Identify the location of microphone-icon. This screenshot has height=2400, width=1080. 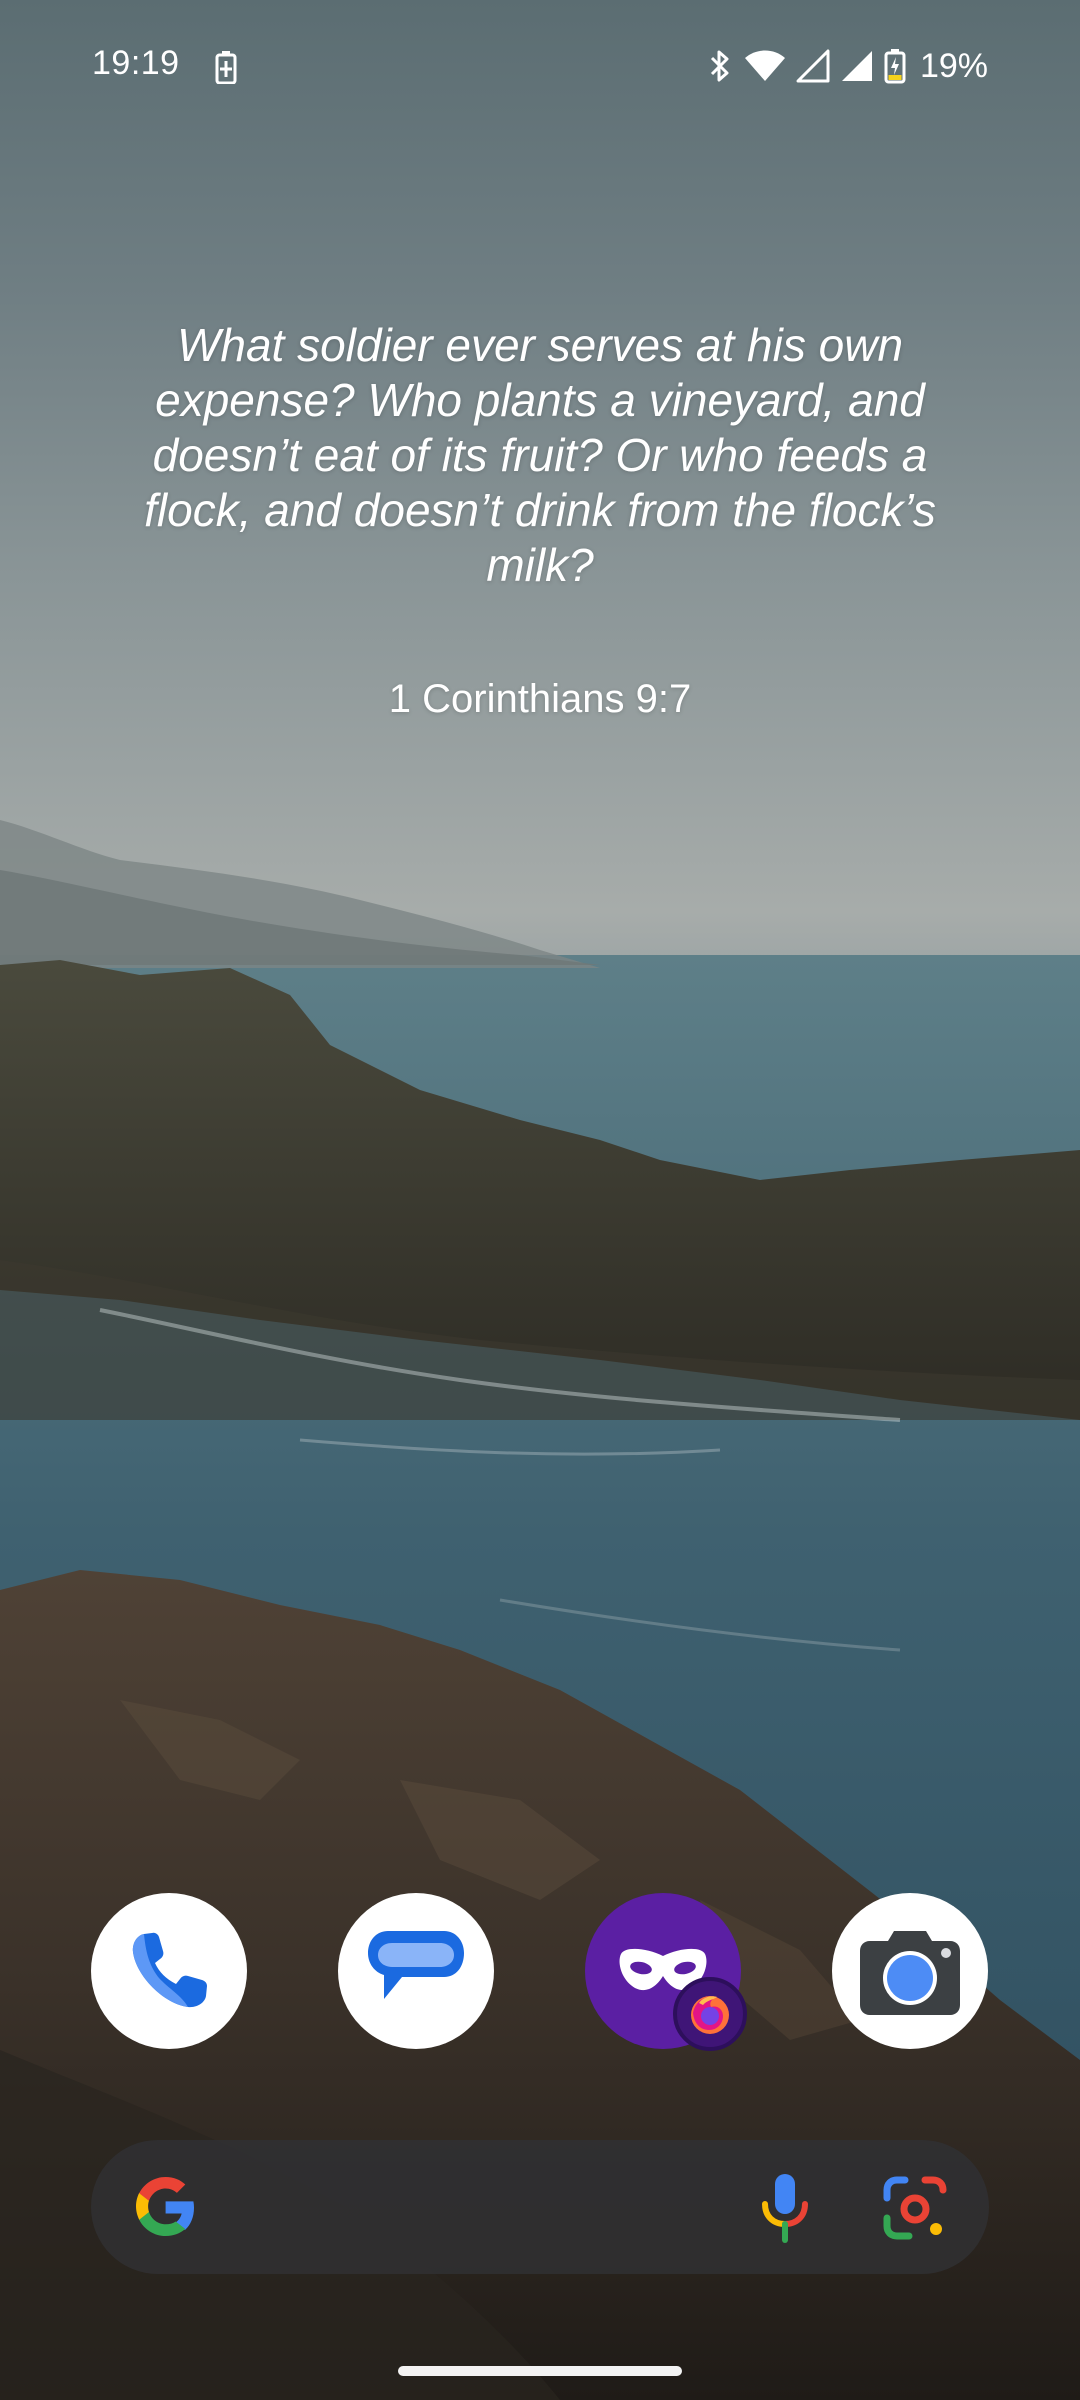
(785, 2208).